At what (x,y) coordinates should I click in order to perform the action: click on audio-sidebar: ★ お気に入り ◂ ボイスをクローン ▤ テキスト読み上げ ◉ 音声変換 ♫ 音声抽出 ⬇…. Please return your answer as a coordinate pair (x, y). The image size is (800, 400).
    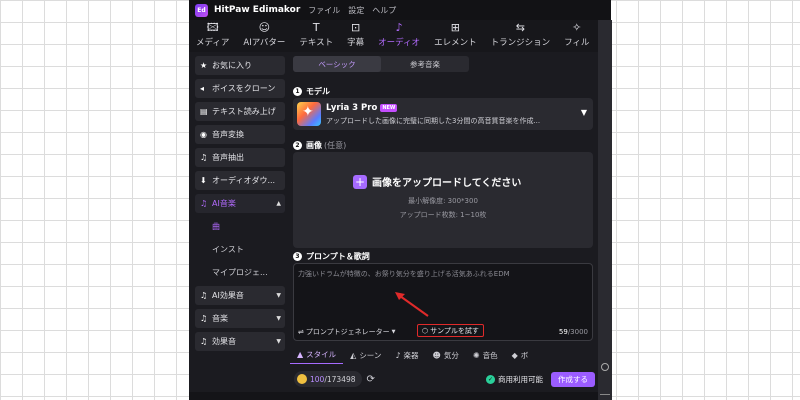
    Looking at the image, I should click on (240, 206).